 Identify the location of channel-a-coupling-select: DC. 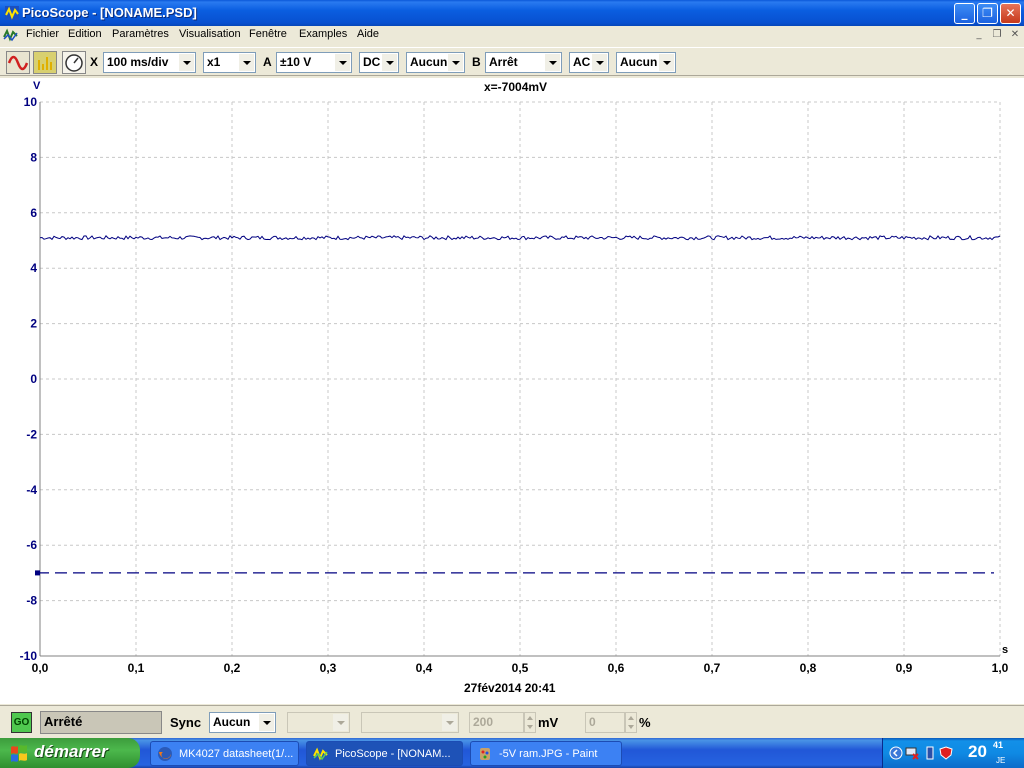
(379, 62).